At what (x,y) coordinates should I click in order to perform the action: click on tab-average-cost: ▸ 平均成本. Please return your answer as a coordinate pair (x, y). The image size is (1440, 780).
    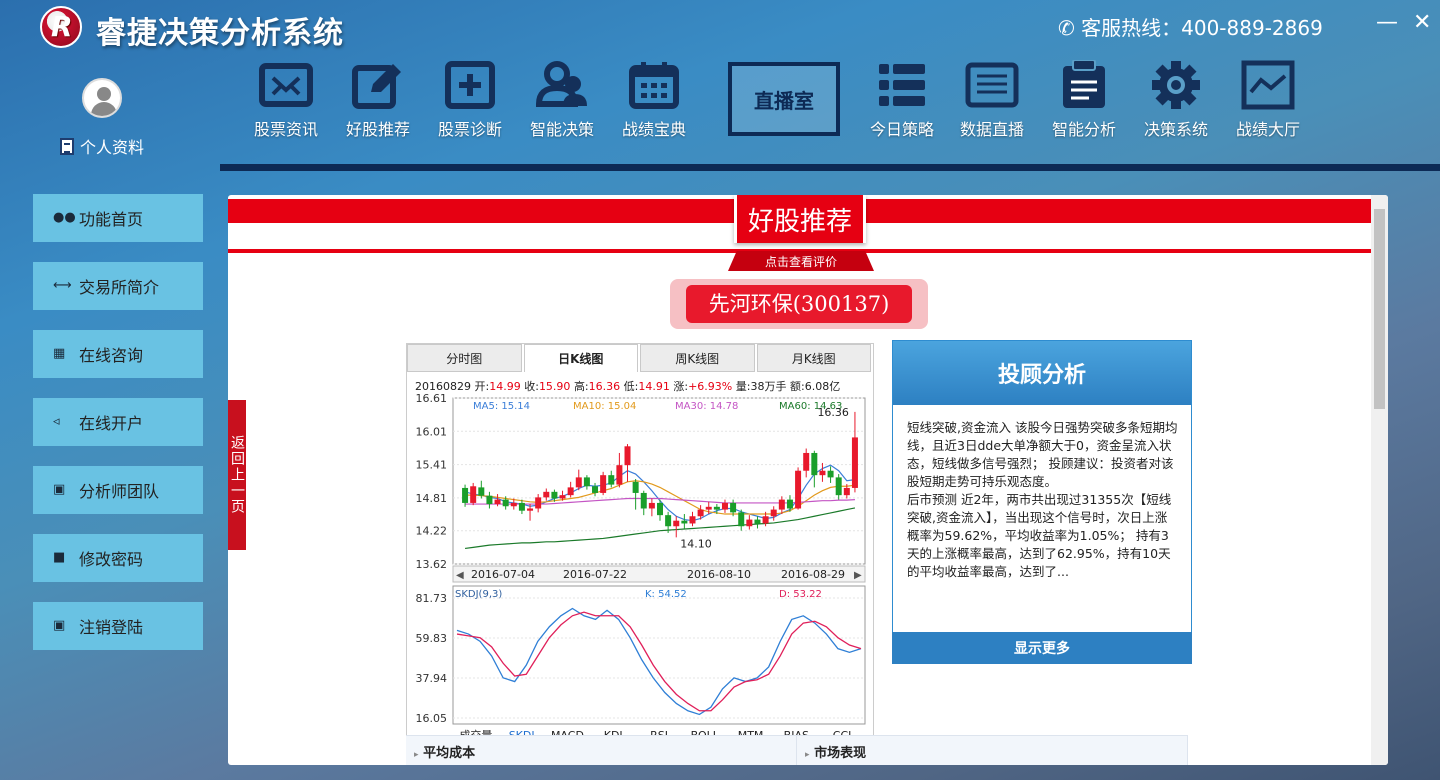
    Looking at the image, I should click on (601, 750).